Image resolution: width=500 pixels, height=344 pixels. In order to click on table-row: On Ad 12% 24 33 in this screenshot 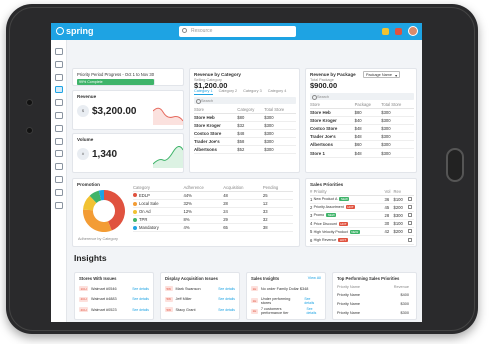, I will do `click(213, 212)`.